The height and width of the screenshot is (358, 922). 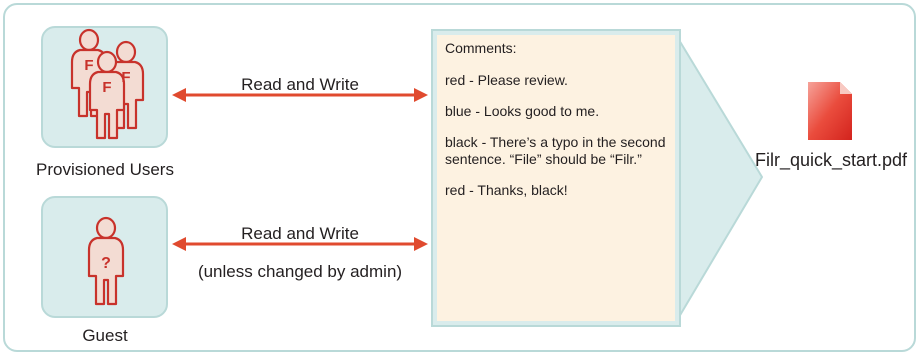 What do you see at coordinates (481, 48) in the screenshot?
I see `comments-heading: Comments:` at bounding box center [481, 48].